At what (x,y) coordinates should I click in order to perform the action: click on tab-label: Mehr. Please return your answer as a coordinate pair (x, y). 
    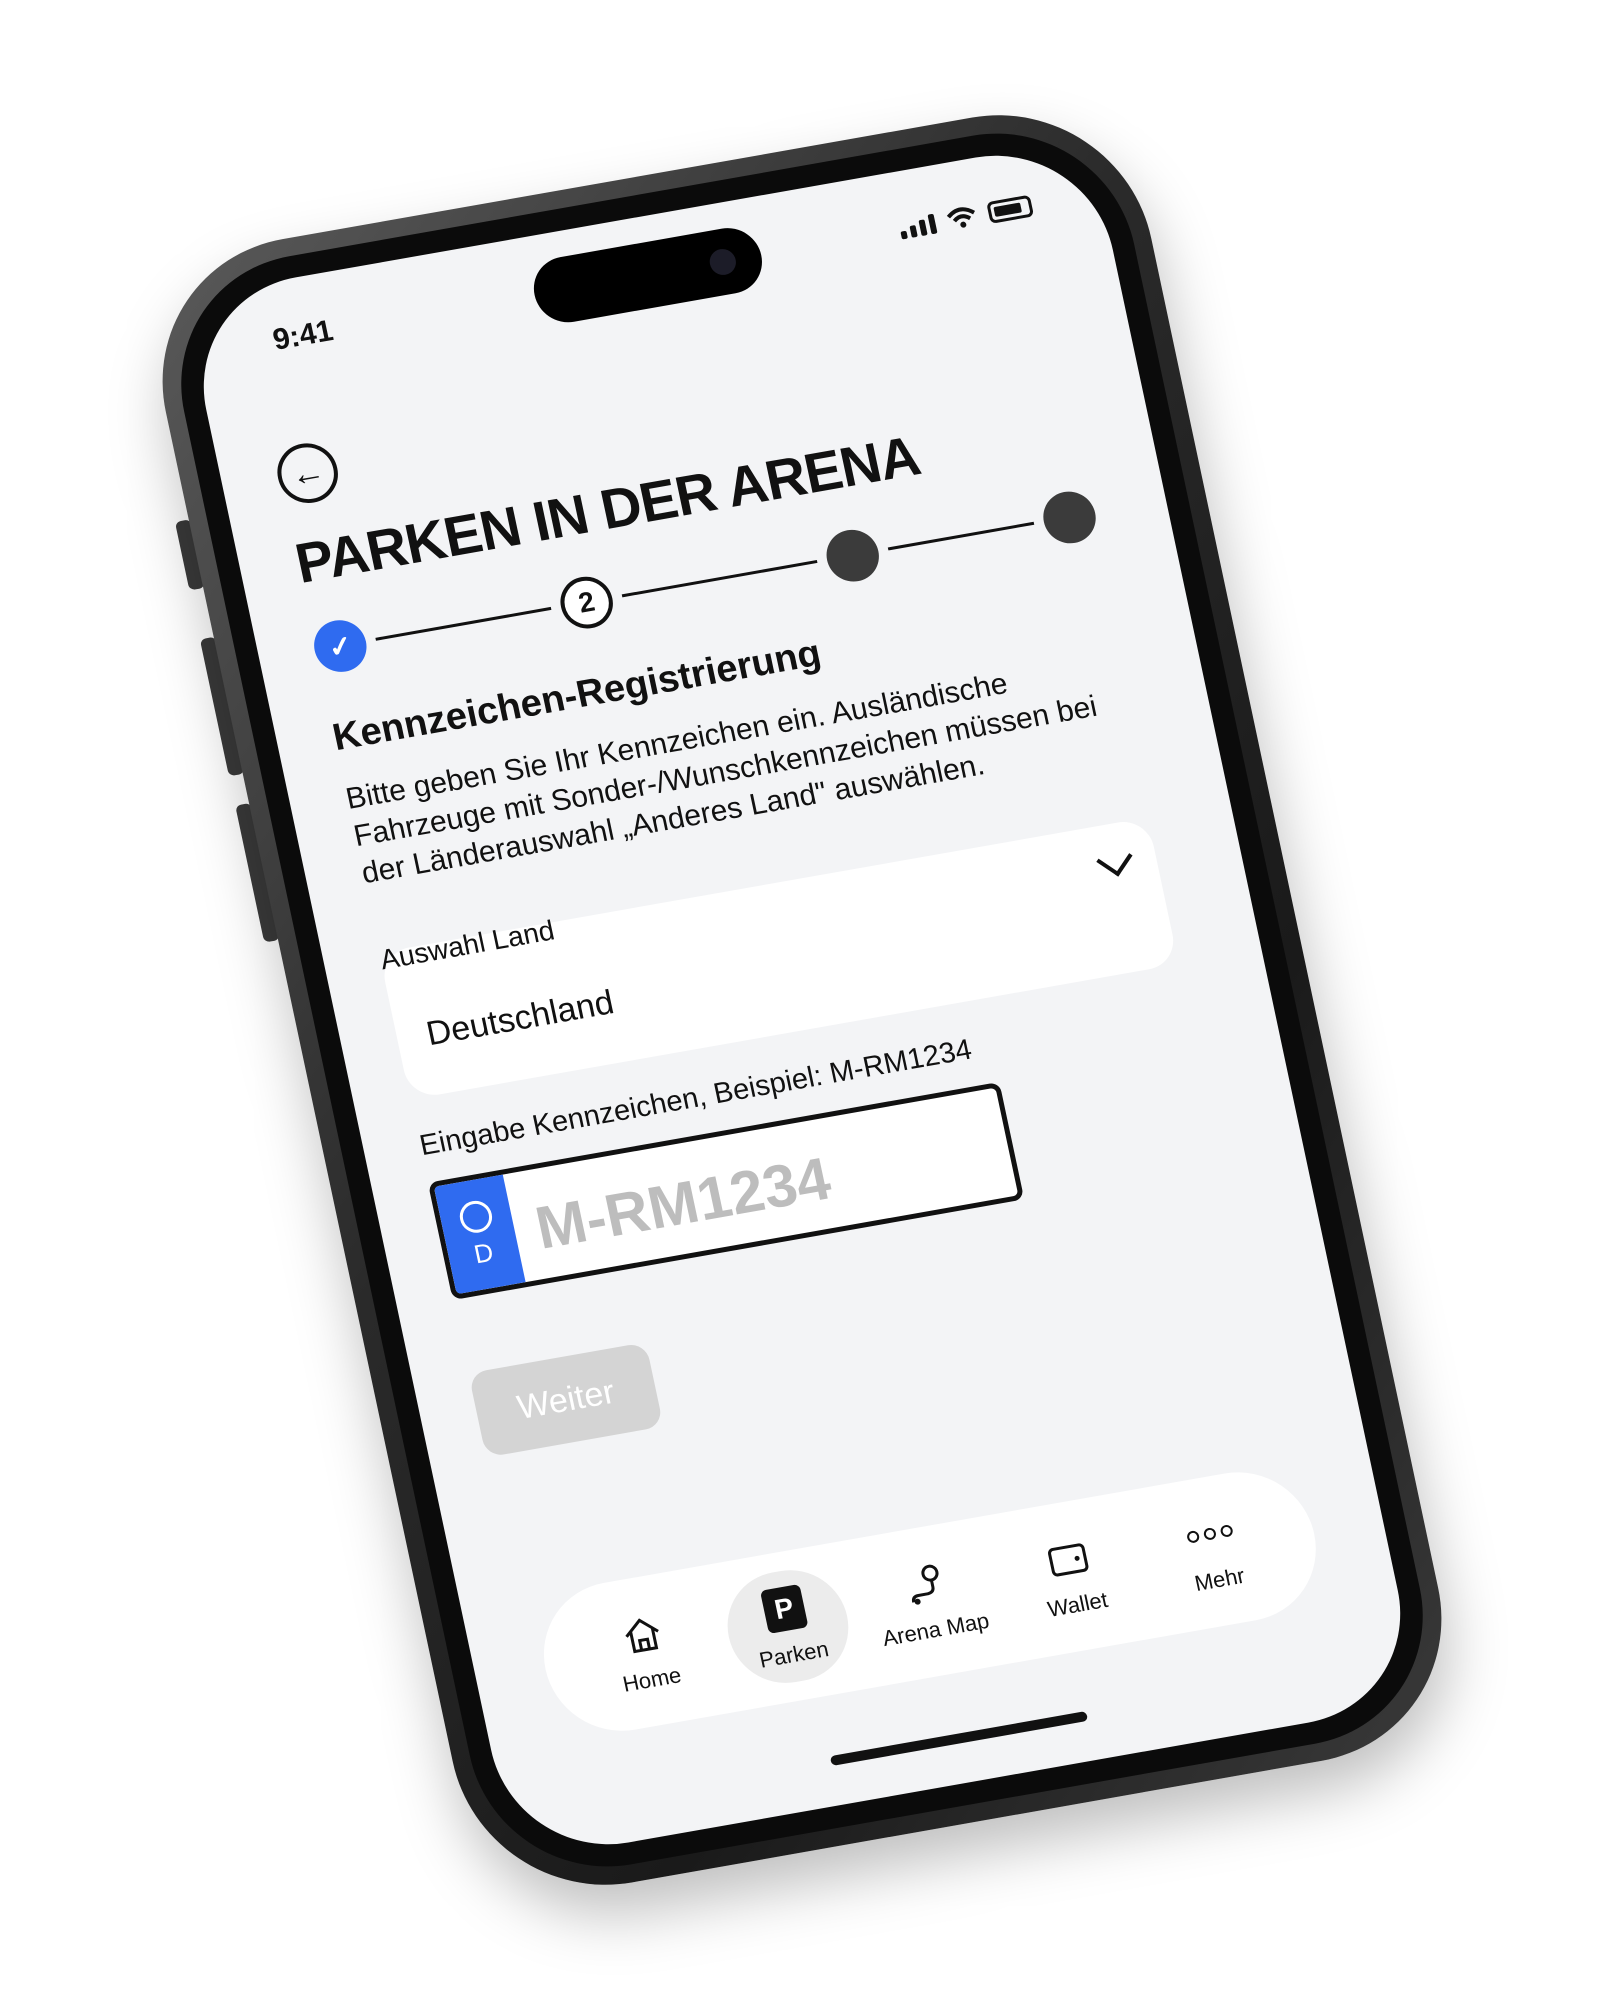
    Looking at the image, I should click on (1219, 1579).